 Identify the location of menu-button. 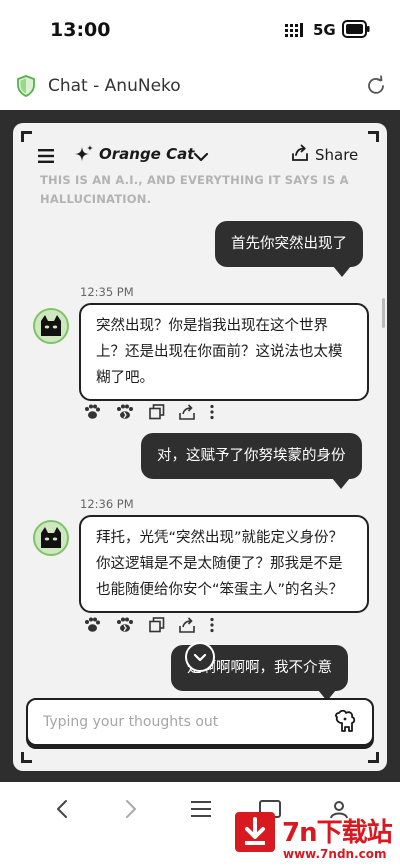
(201, 811).